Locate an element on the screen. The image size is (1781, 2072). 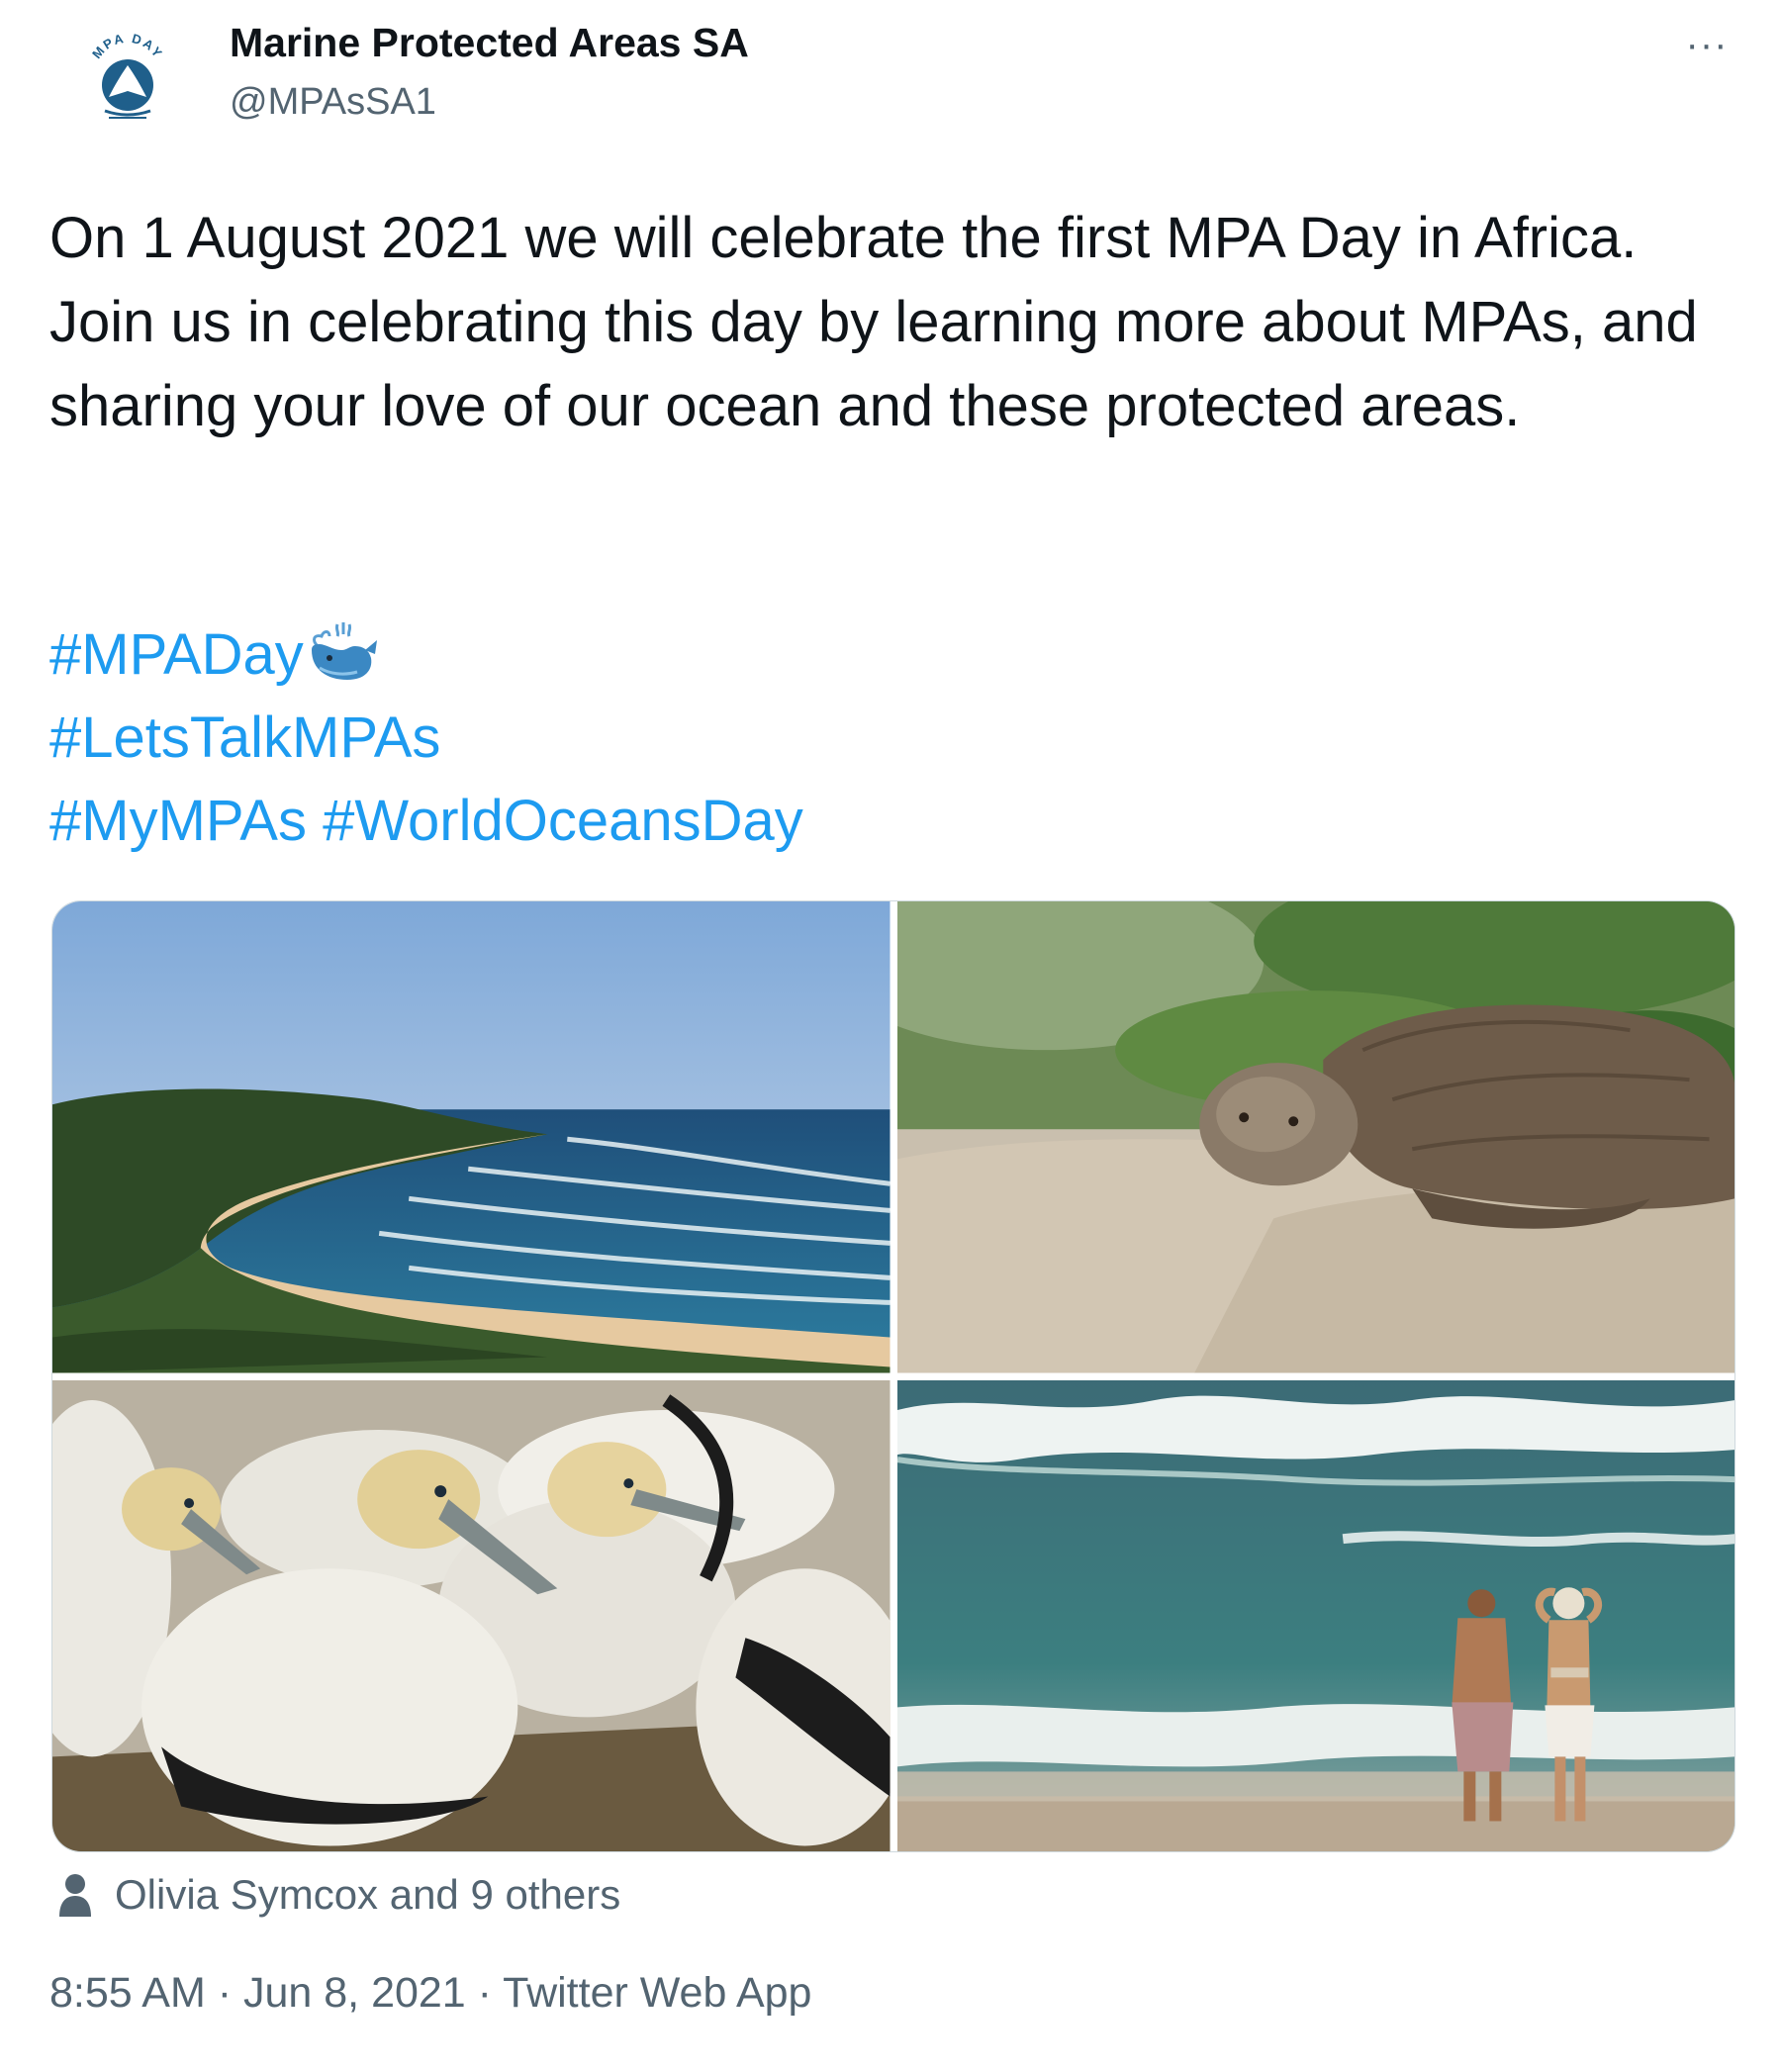
hashtag-worldoceansday: #WorldOceansDay is located at coordinates (563, 821).